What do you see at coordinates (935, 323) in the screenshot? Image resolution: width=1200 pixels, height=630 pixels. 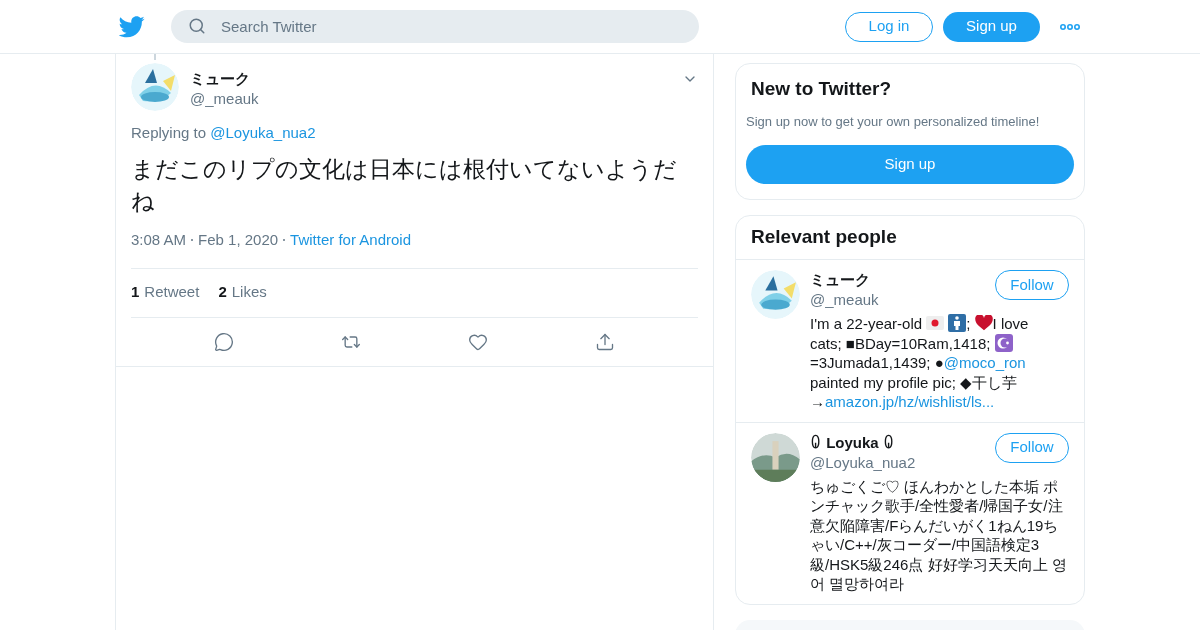 I see `flag-icon` at bounding box center [935, 323].